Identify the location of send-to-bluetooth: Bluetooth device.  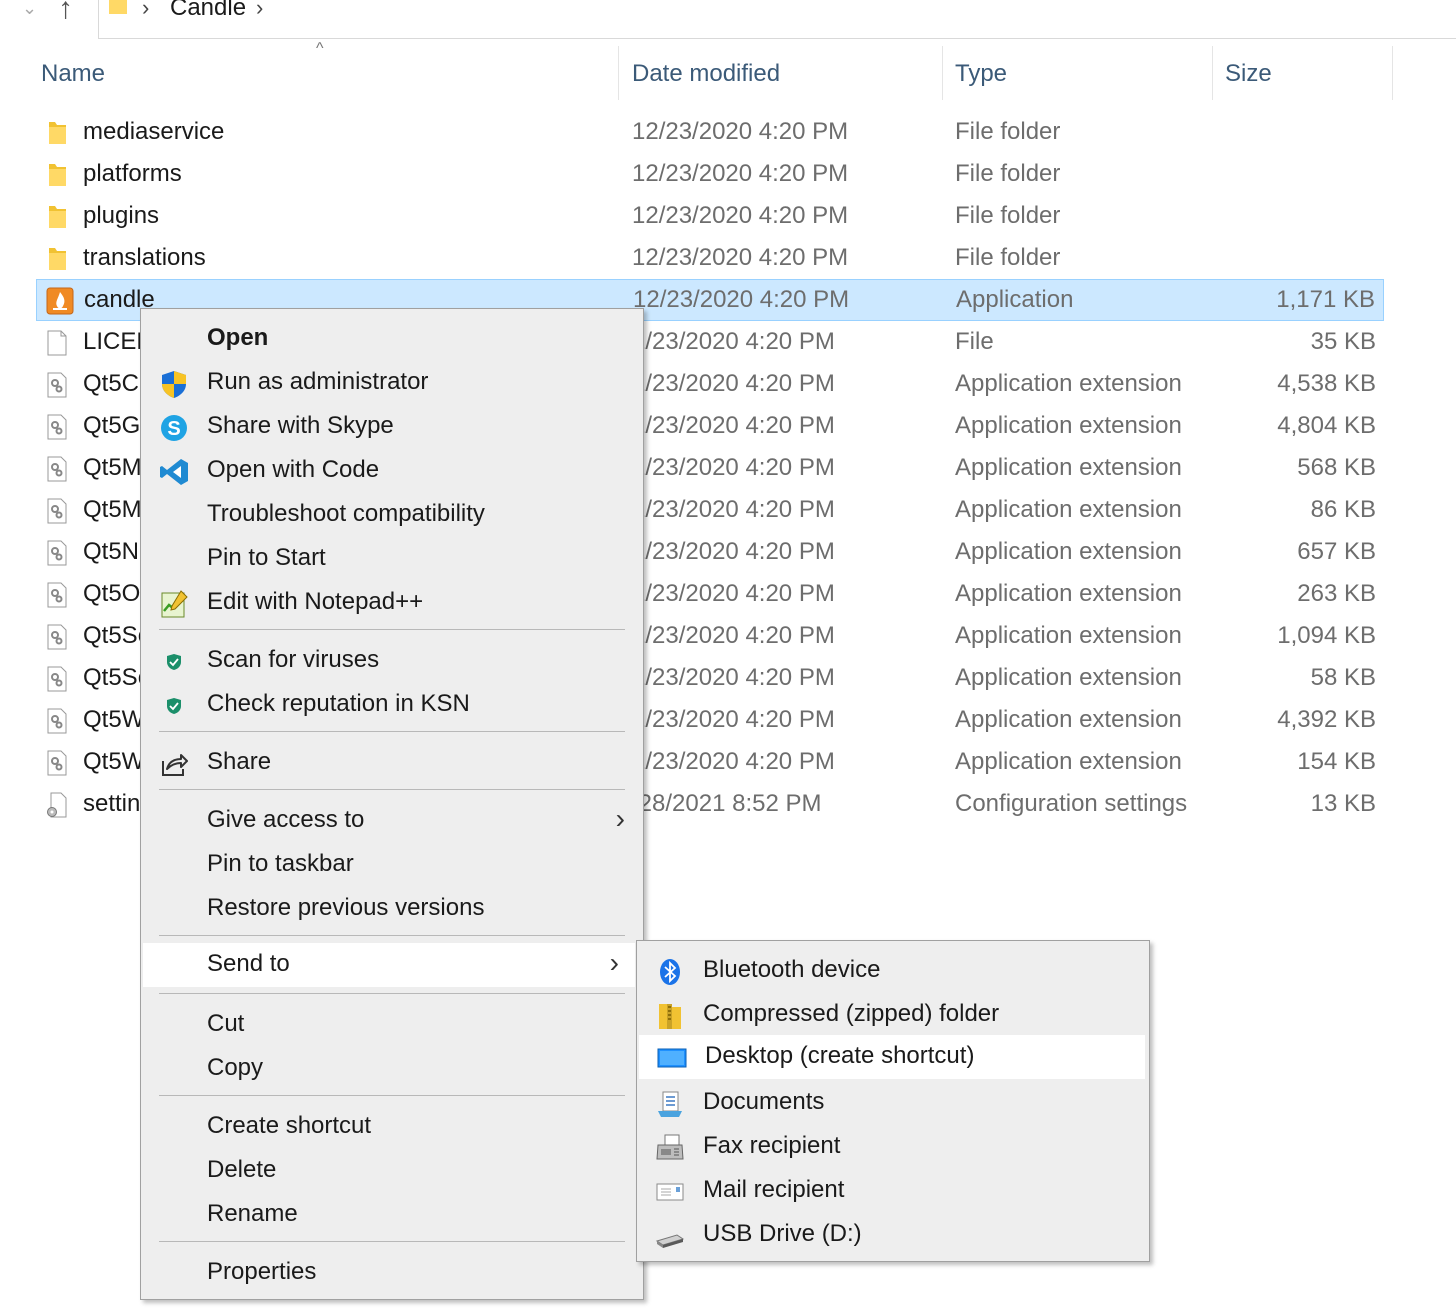
(893, 971).